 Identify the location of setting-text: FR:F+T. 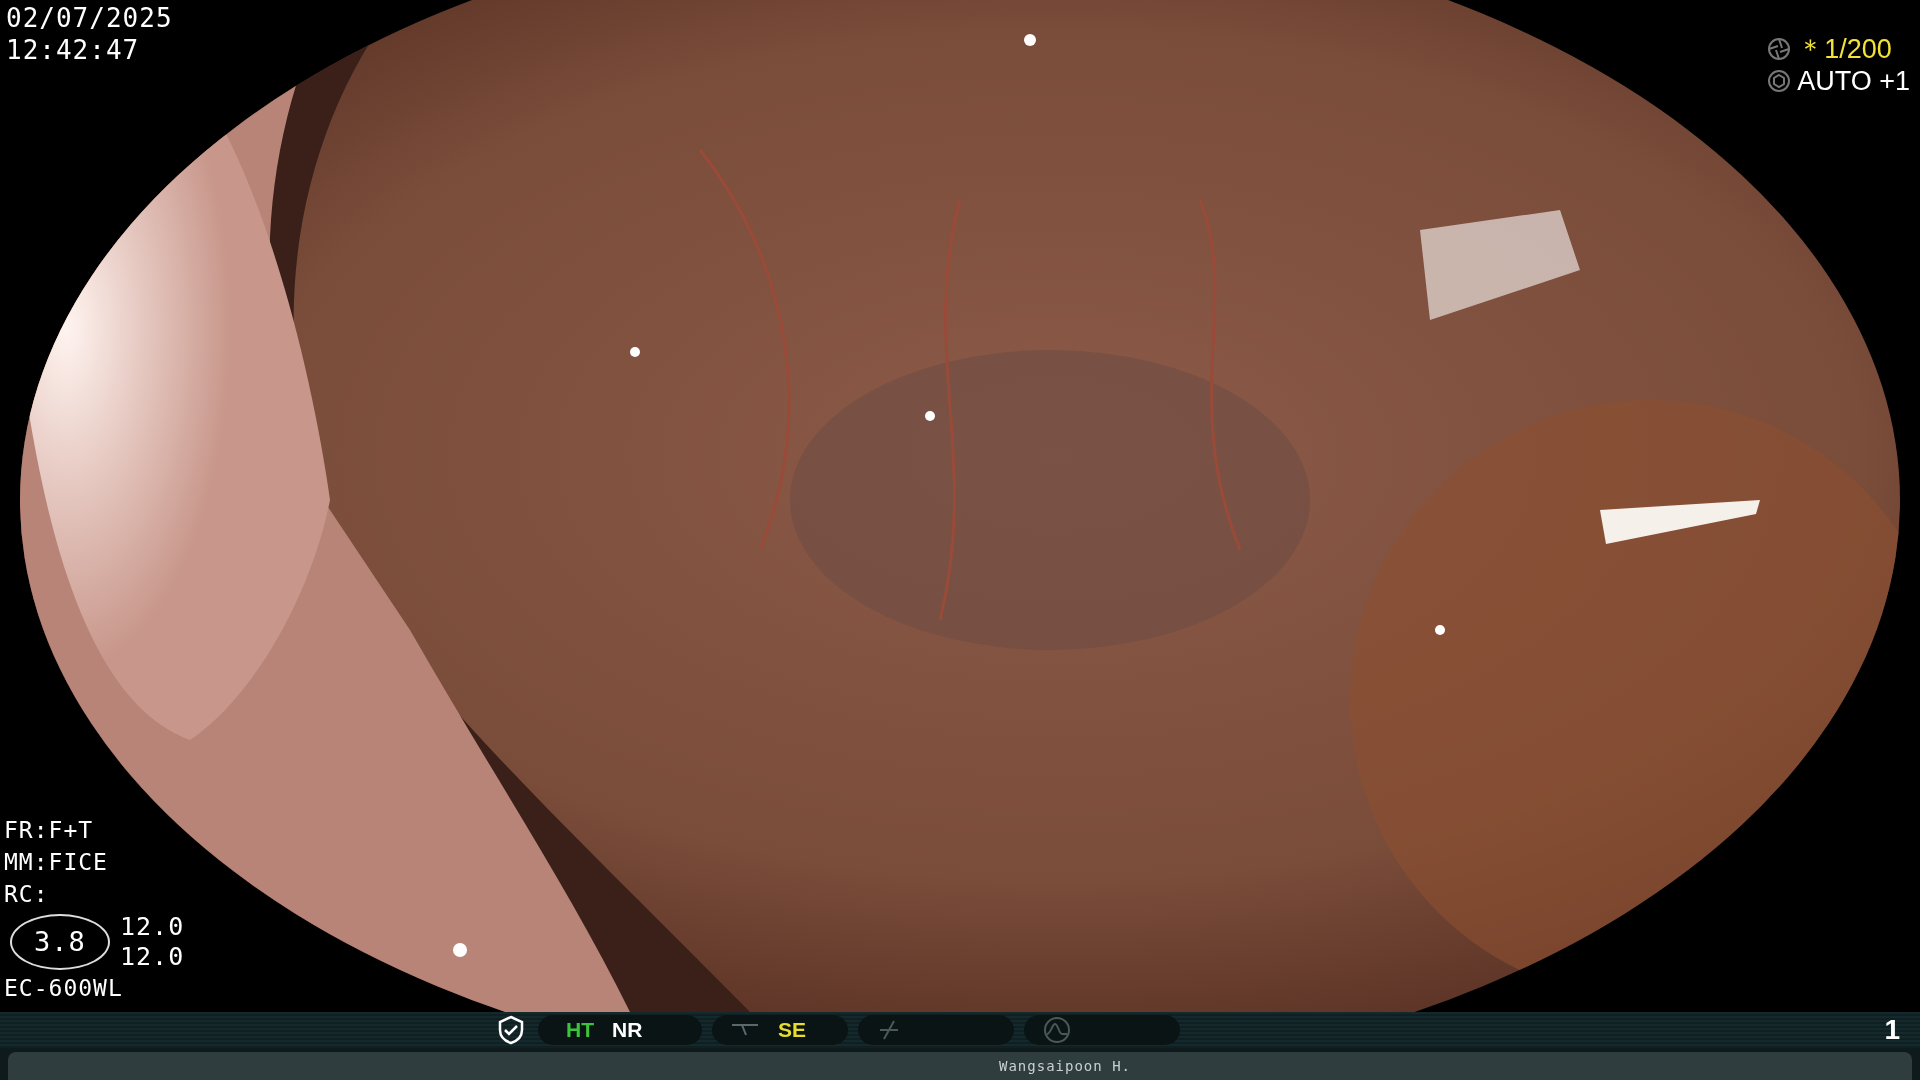
(49, 830).